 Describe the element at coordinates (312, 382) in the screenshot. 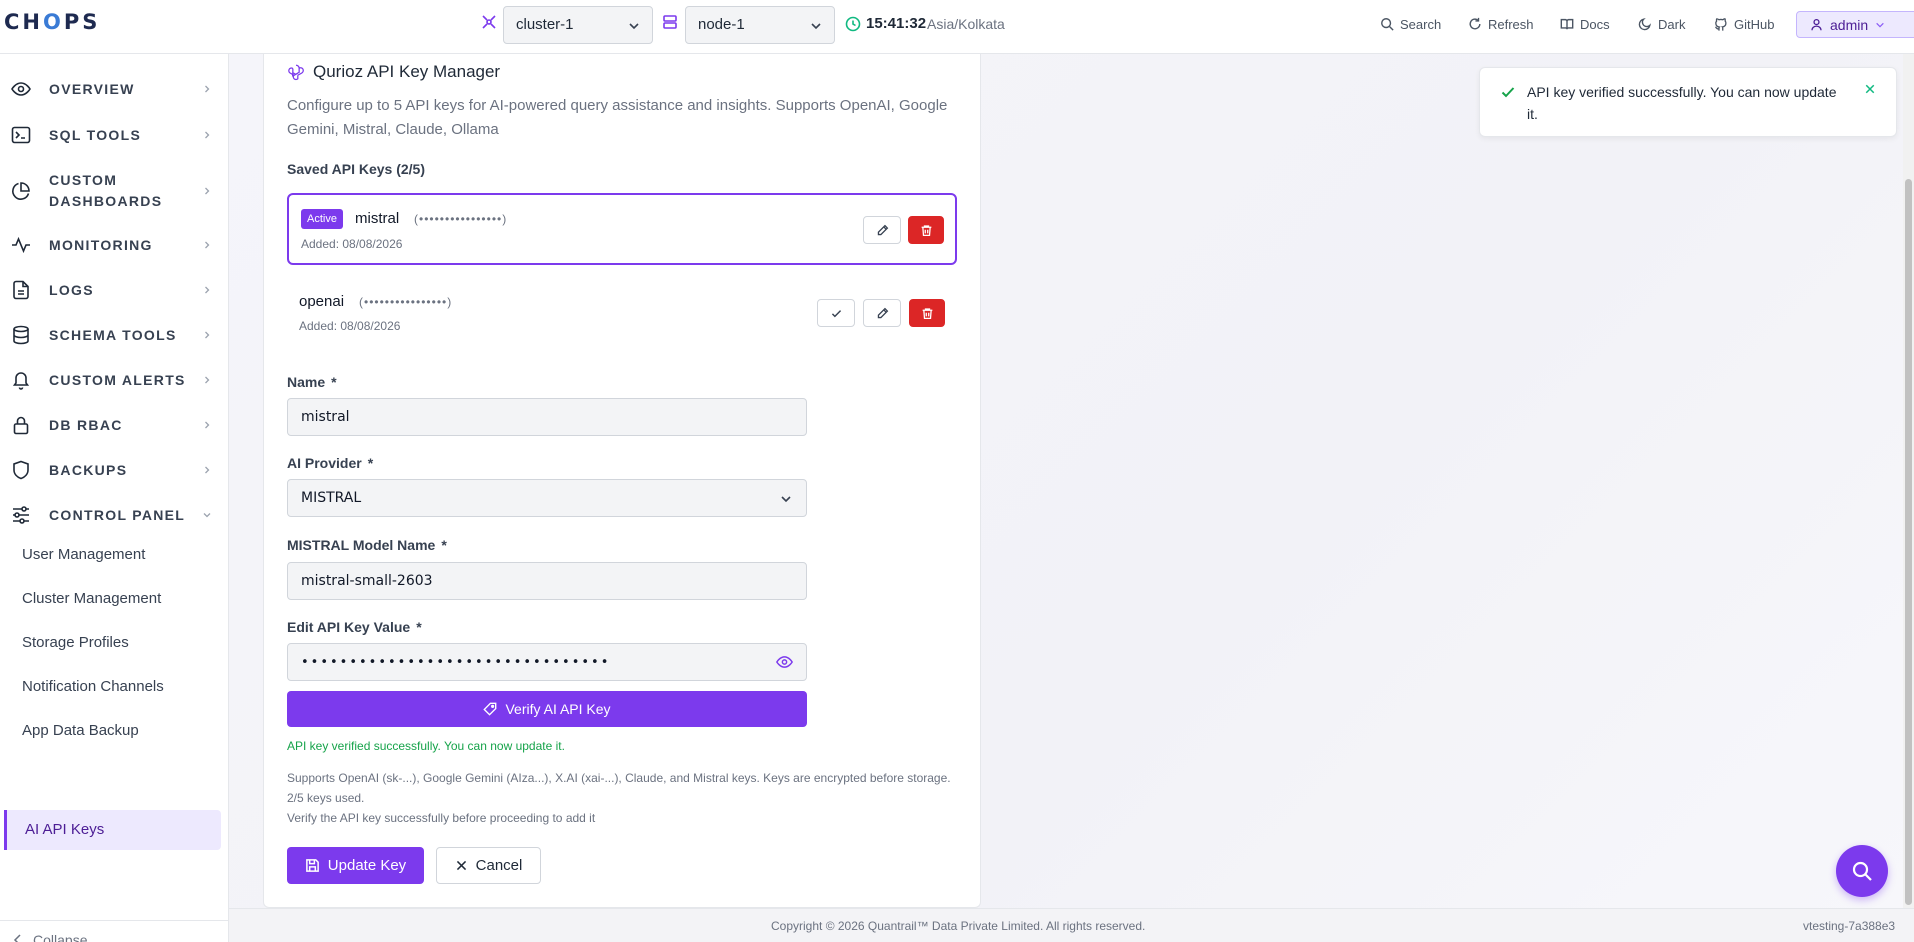

I see `name-field-label: Name *` at that location.